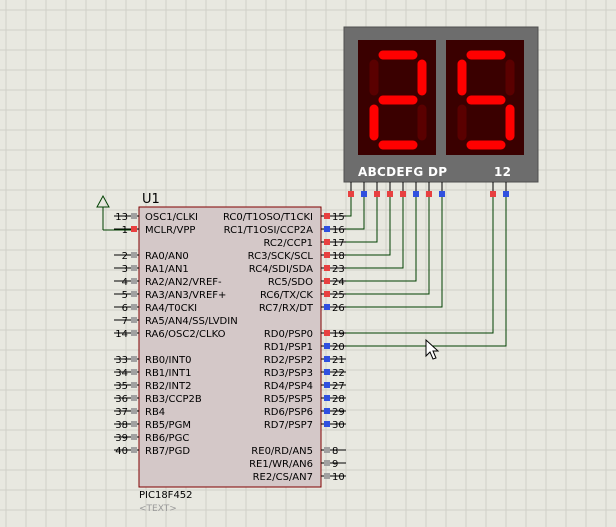 Image resolution: width=616 pixels, height=527 pixels. I want to click on pin-number: 25, so click(338, 295).